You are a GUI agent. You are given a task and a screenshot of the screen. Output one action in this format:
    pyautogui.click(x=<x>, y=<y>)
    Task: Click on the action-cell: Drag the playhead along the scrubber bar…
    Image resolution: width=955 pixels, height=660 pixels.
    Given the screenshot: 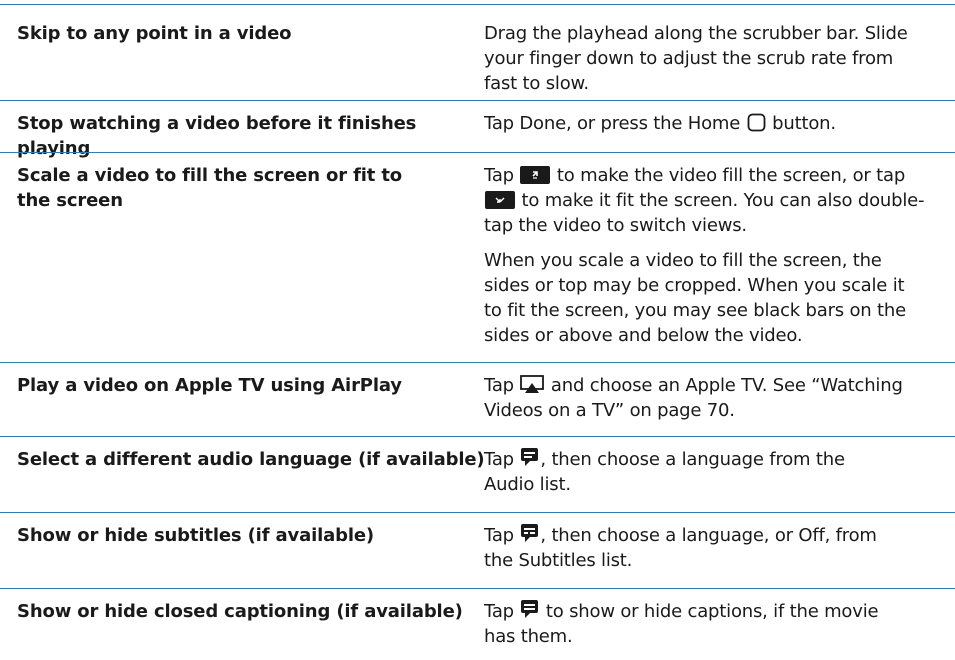 What is the action you would take?
    pyautogui.click(x=715, y=58)
    